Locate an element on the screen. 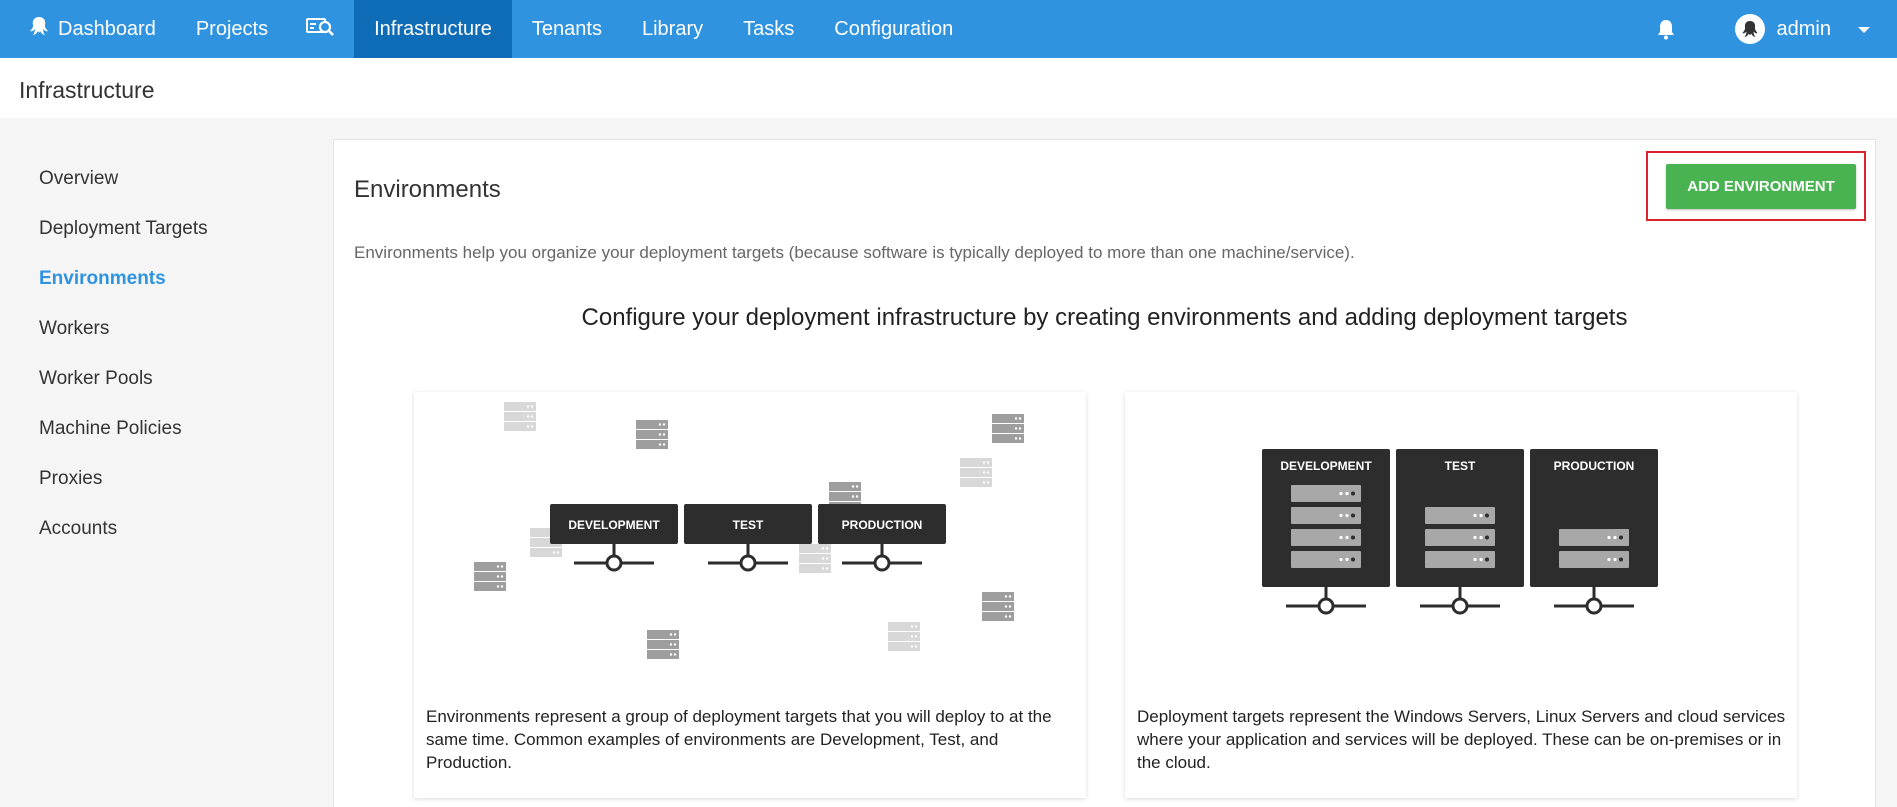  page-title: Infrastructure is located at coordinates (87, 90).